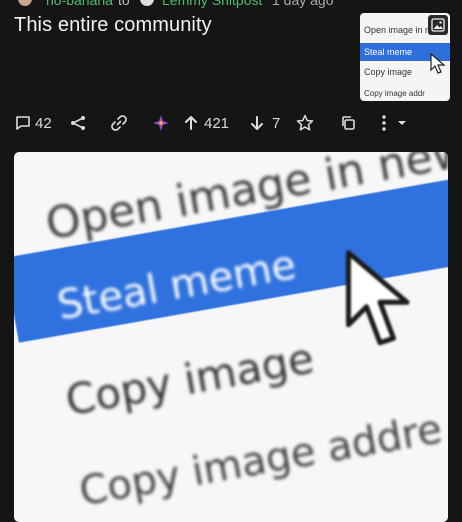 This screenshot has height=522, width=462. Describe the element at coordinates (257, 123) in the screenshot. I see `arrow-down-icon` at that location.